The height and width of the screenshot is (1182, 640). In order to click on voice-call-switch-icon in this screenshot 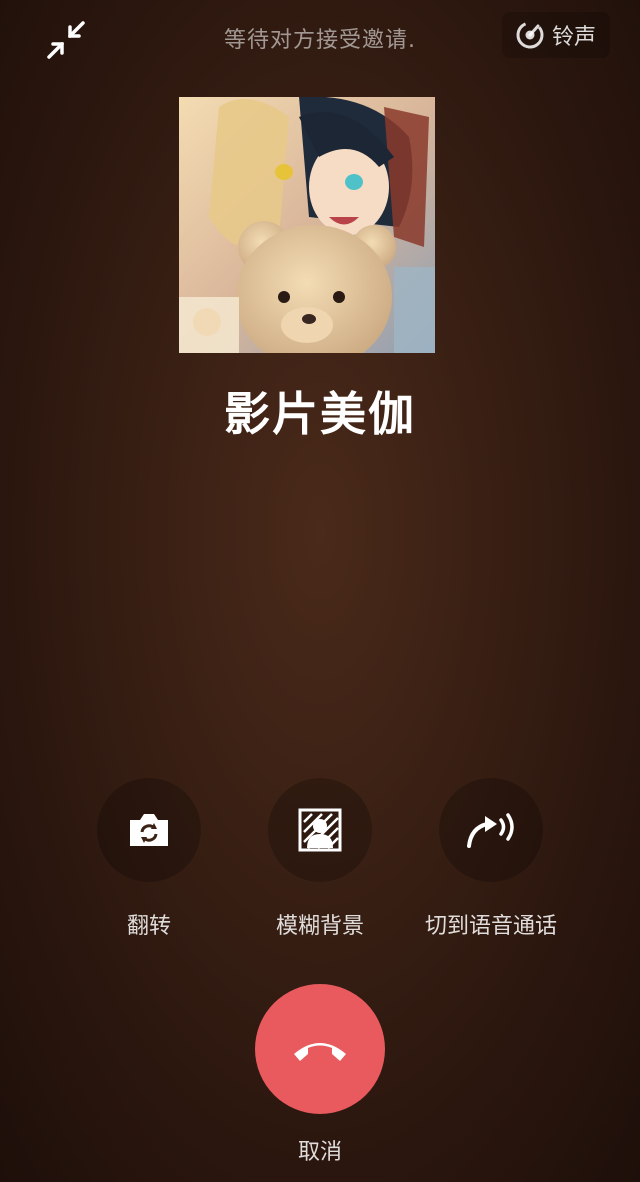, I will do `click(490, 830)`.